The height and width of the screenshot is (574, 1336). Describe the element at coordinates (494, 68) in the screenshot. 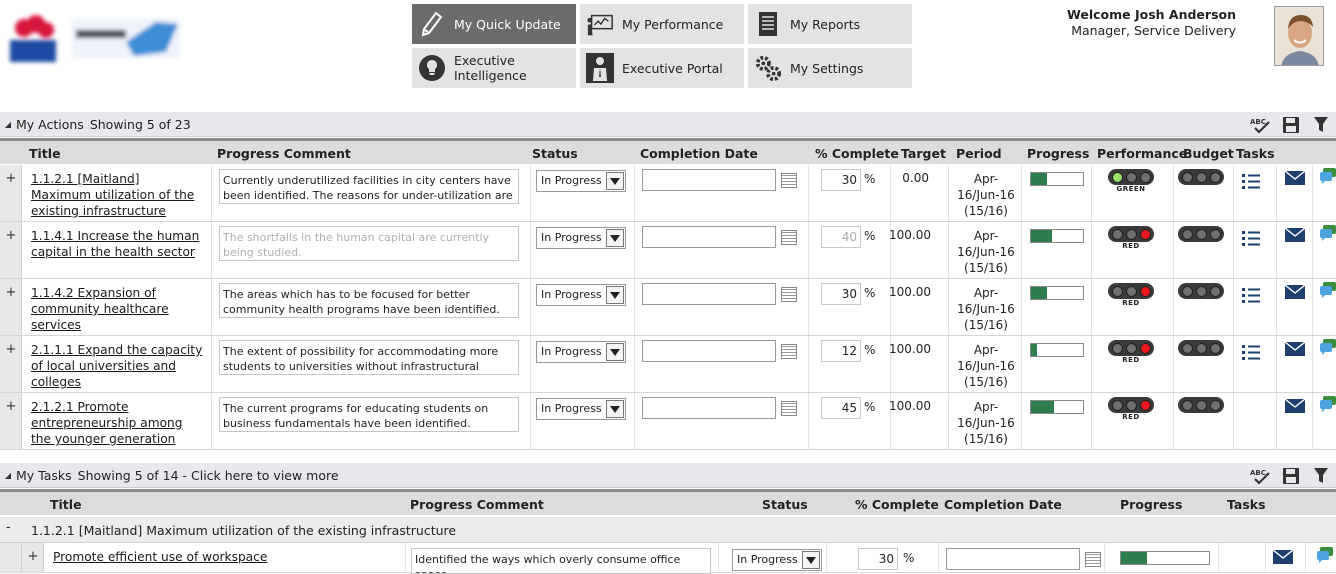

I see `nav-tile-executive-intelligence: Executive Intelligence` at that location.